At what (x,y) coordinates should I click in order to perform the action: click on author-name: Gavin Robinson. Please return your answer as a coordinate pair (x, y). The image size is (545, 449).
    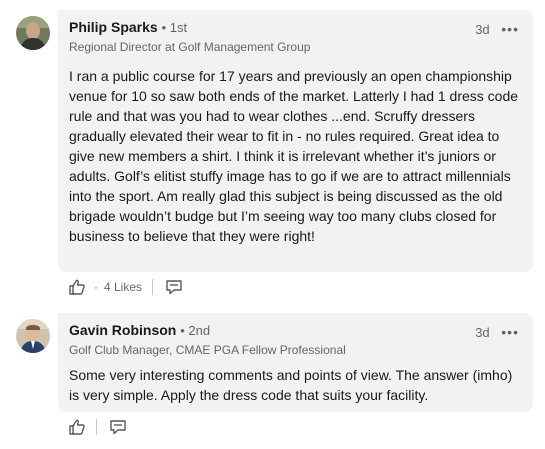
    Looking at the image, I should click on (122, 330).